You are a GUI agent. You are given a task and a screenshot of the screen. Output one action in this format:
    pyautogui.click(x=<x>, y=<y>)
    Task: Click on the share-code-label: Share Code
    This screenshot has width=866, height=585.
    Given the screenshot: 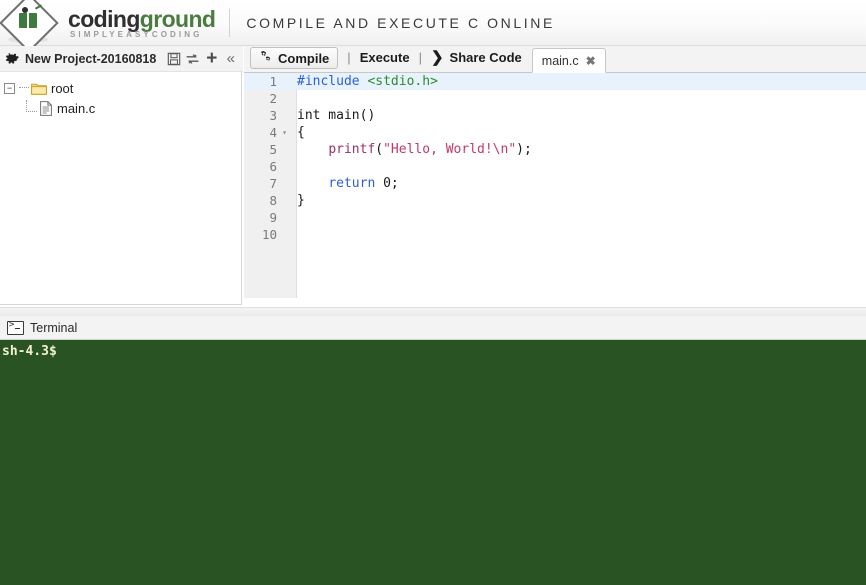 What is the action you would take?
    pyautogui.click(x=485, y=57)
    